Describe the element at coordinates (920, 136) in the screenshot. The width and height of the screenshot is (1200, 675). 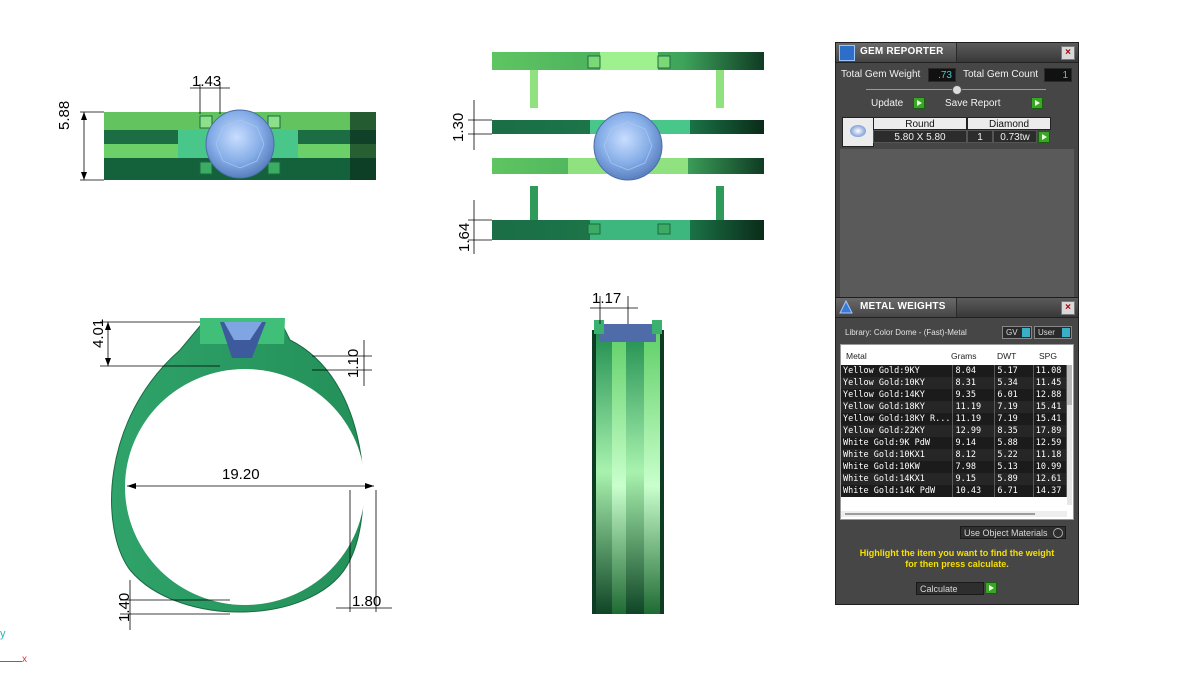
I see `gem-size-cell: 5.80 X 5.80` at that location.